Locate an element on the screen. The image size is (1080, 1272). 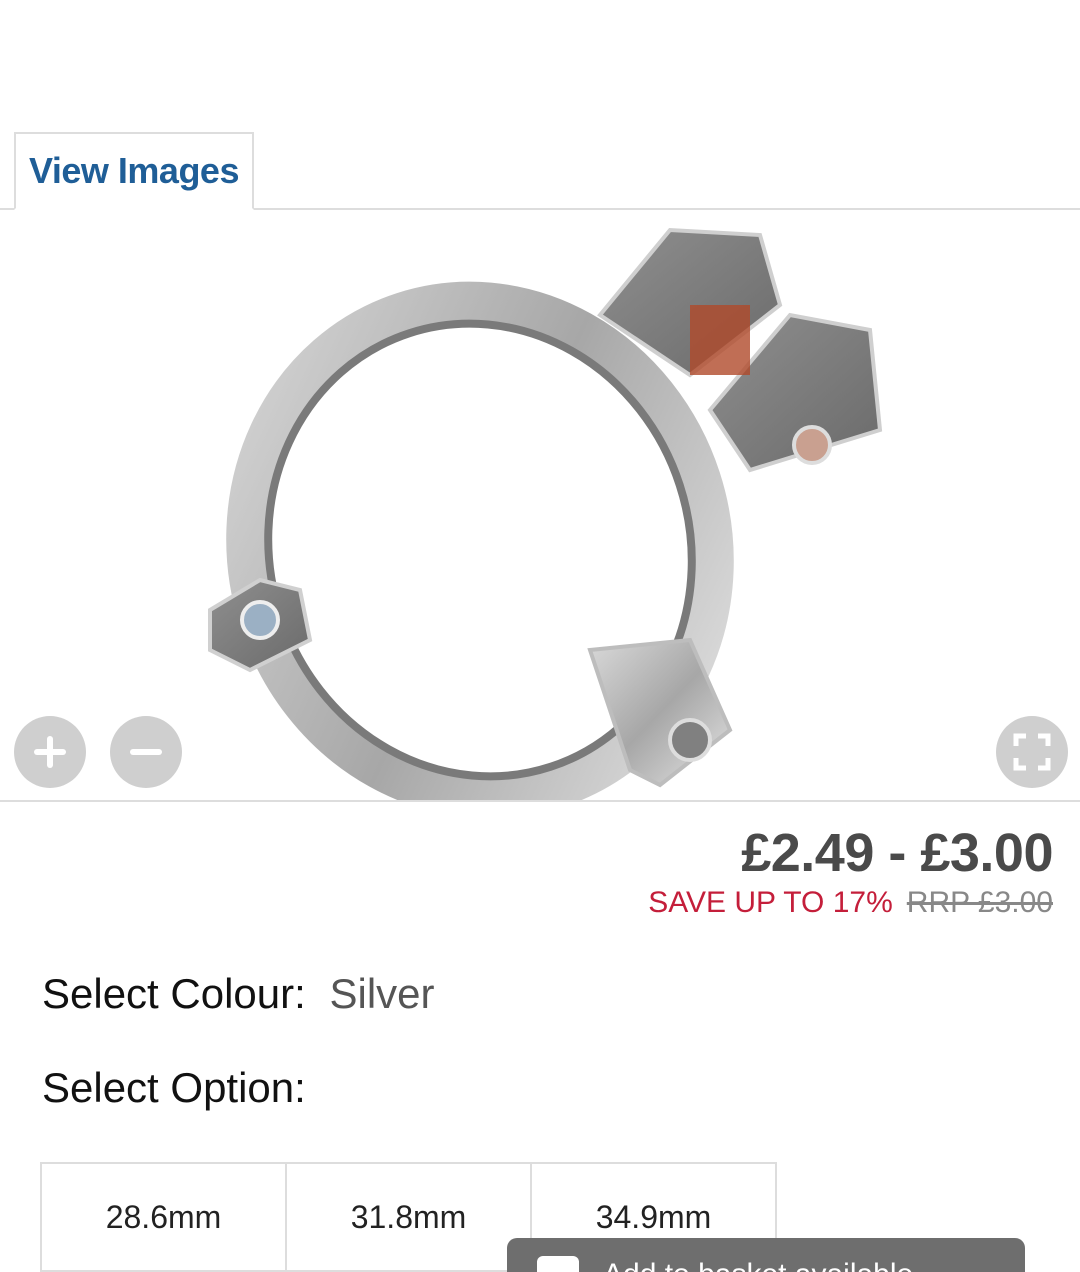
expand-icon is located at coordinates (1032, 752).